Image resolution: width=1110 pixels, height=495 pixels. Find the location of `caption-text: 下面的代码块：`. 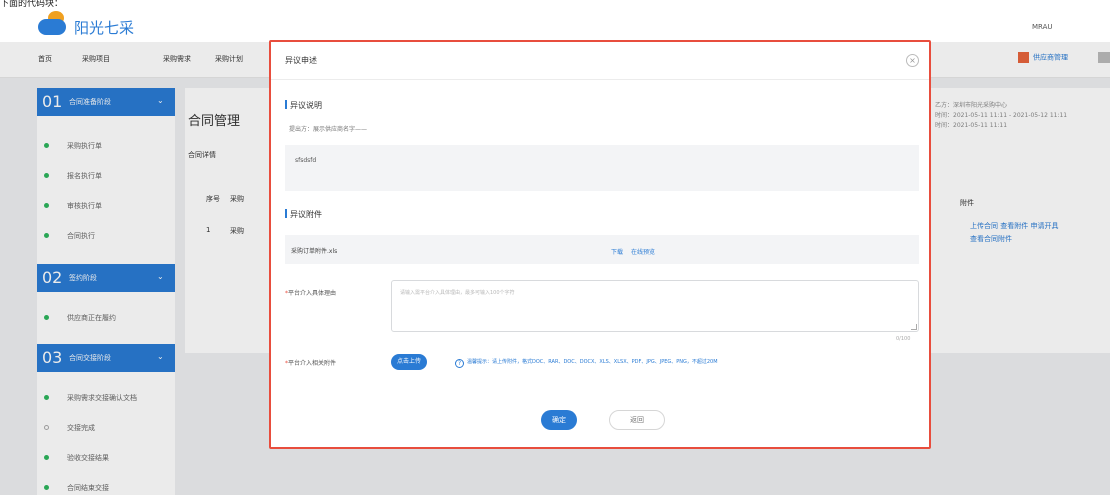

caption-text: 下面的代码块： is located at coordinates (32, 4).